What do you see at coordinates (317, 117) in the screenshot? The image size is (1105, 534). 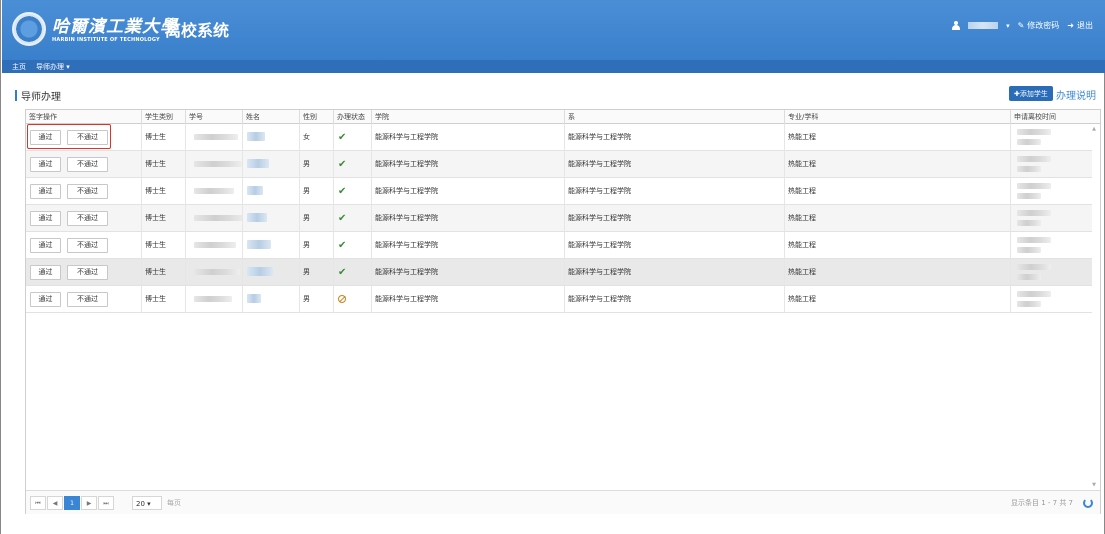 I see `column-header: 性别` at bounding box center [317, 117].